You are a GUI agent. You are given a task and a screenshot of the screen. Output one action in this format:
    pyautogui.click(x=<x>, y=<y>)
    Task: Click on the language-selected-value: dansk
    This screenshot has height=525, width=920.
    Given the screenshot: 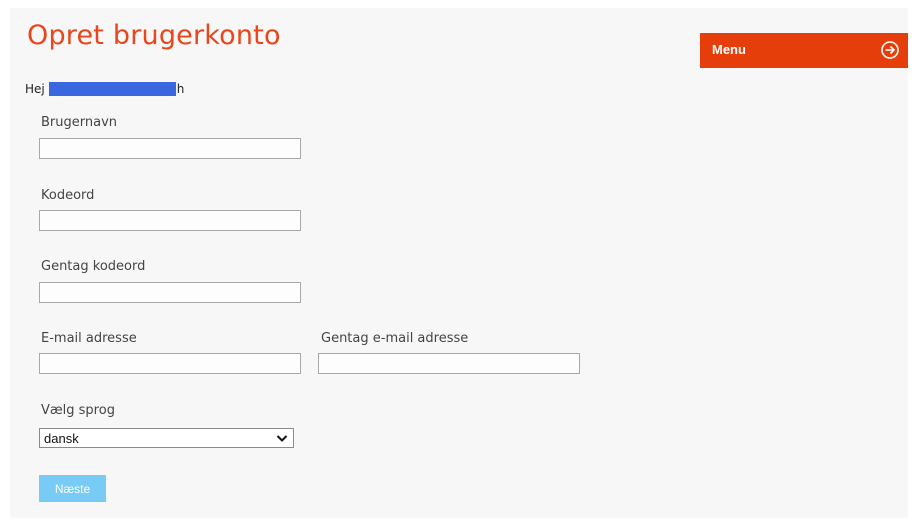 What is the action you would take?
    pyautogui.click(x=61, y=438)
    